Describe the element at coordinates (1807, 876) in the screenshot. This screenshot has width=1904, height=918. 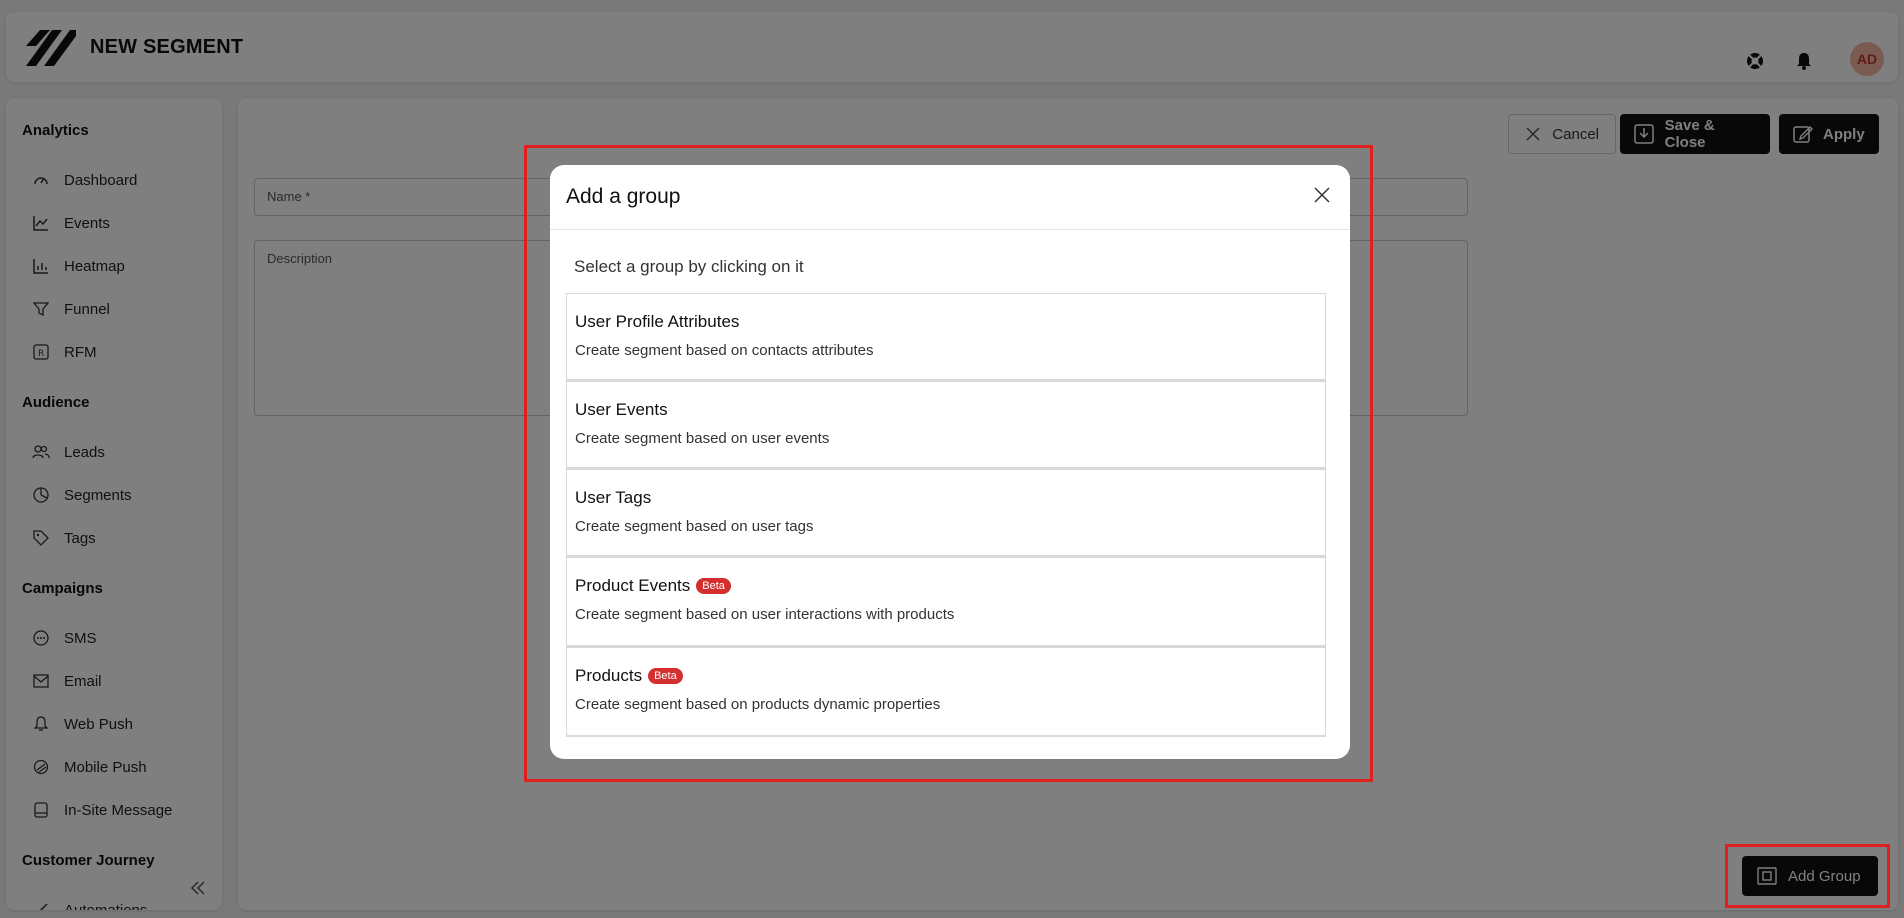
I see `highlight-box-add-group` at that location.